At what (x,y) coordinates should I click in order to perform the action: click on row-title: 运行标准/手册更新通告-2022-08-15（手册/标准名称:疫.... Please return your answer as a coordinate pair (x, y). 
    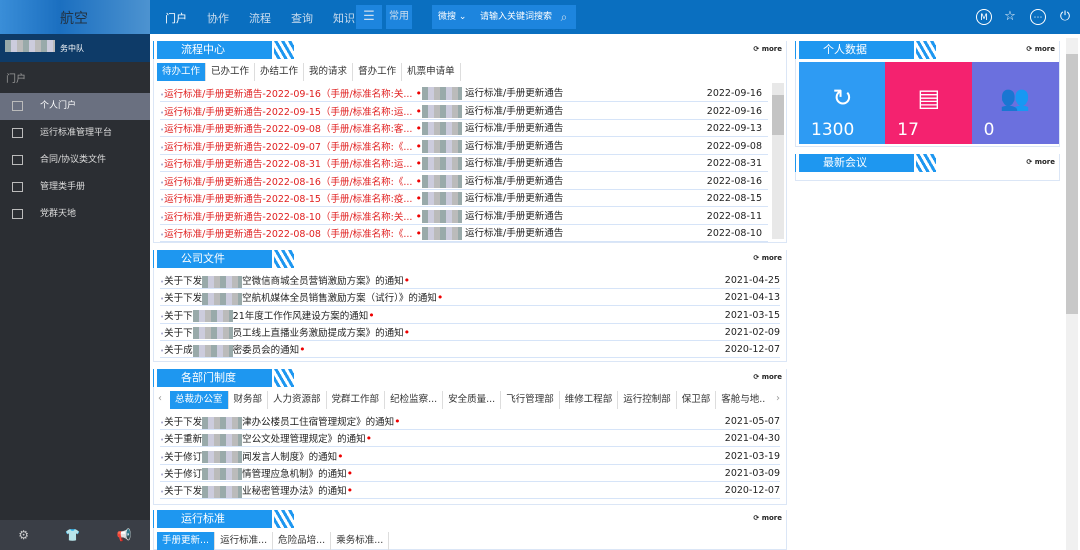
    Looking at the image, I should click on (288, 199).